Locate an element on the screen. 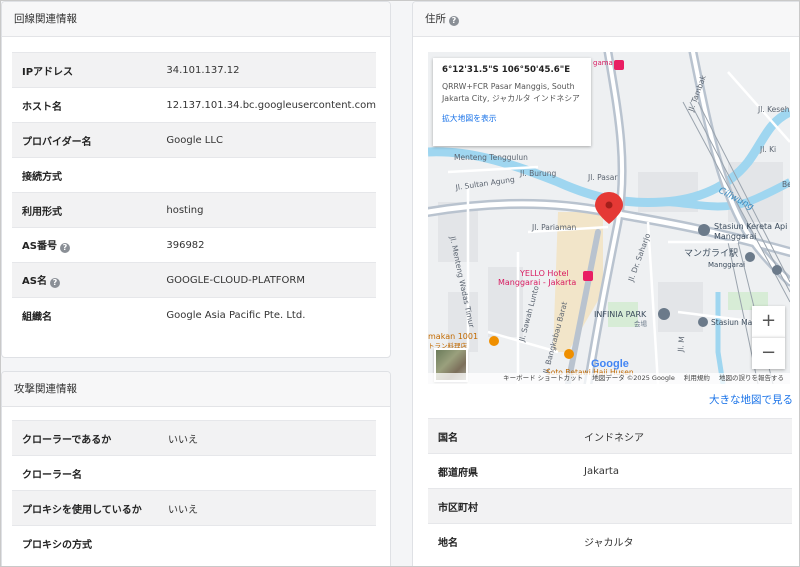 The height and width of the screenshot is (567, 800). network-info-key: IPアドレス is located at coordinates (84, 70).